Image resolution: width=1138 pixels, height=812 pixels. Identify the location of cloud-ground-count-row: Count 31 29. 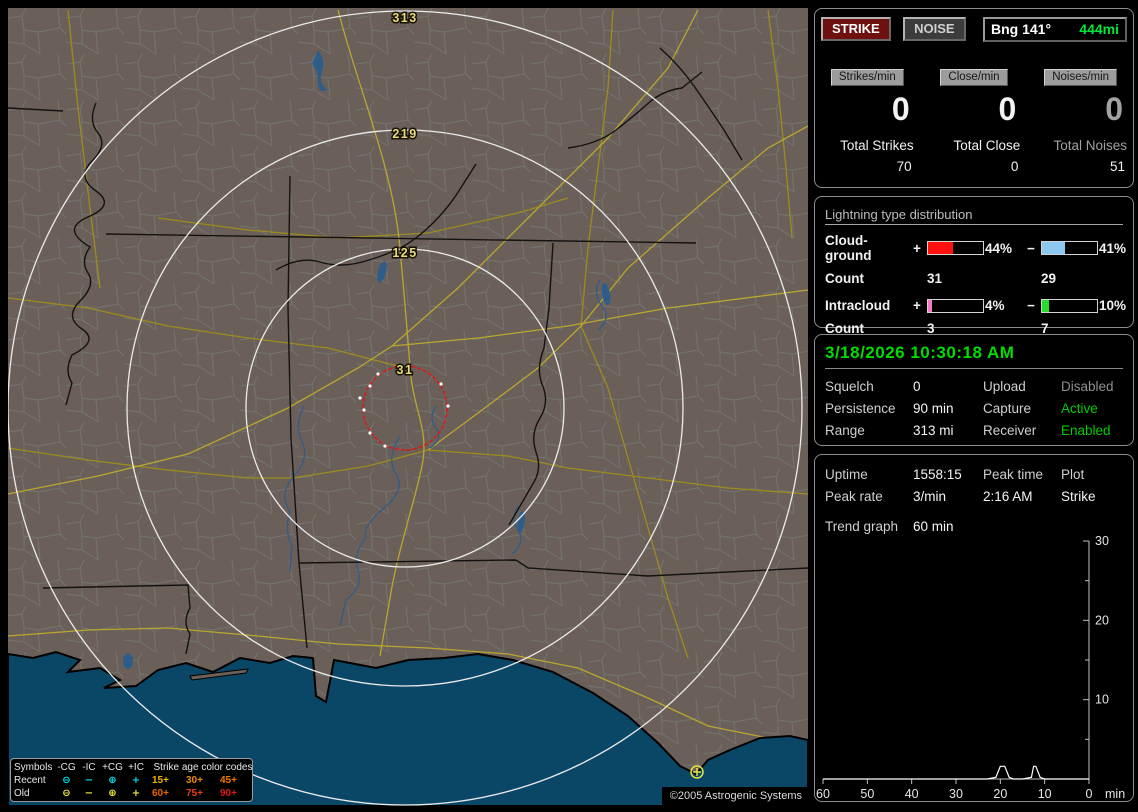
(974, 278).